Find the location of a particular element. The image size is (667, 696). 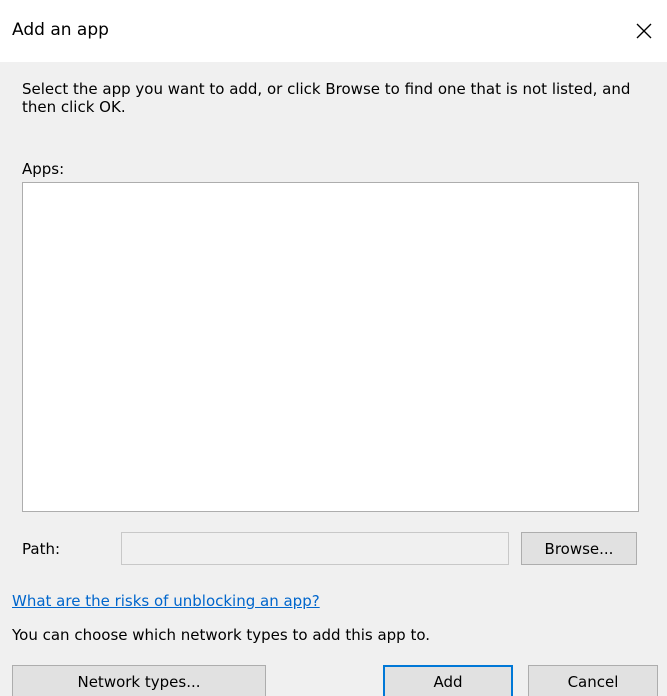

add-button: Add is located at coordinates (448, 680).